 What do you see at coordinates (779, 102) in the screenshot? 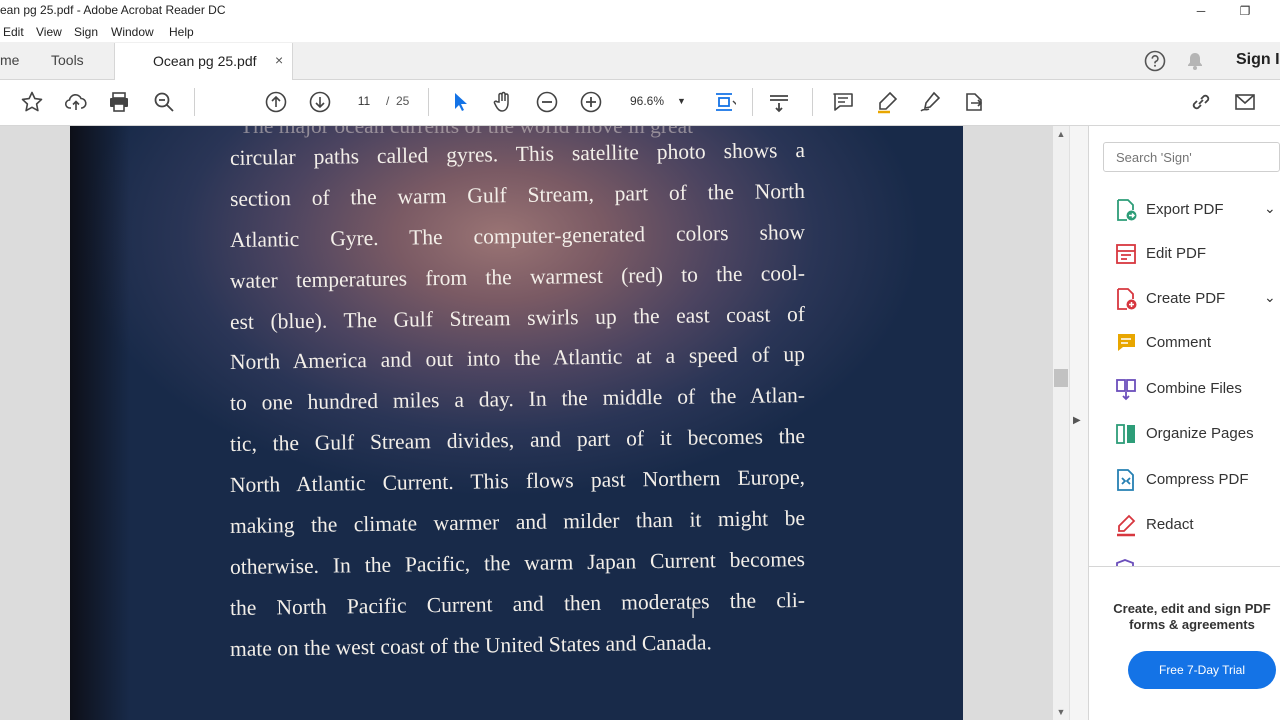
I see `scroll-mode-icon` at bounding box center [779, 102].